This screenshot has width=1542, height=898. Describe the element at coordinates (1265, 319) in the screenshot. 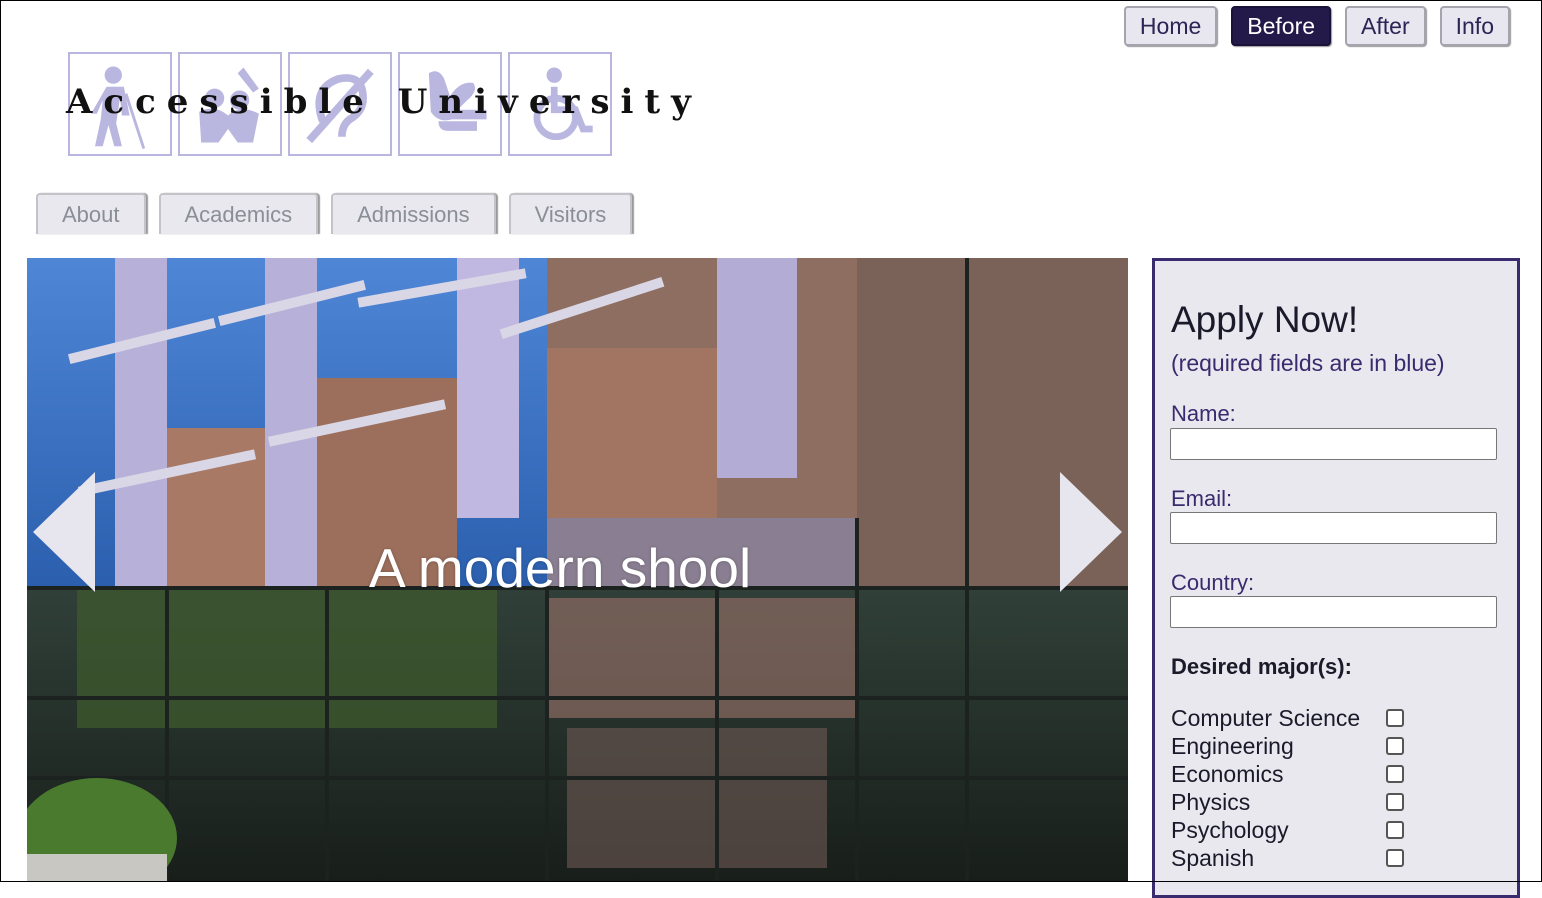

I see `apply-title: Apply Now!` at that location.